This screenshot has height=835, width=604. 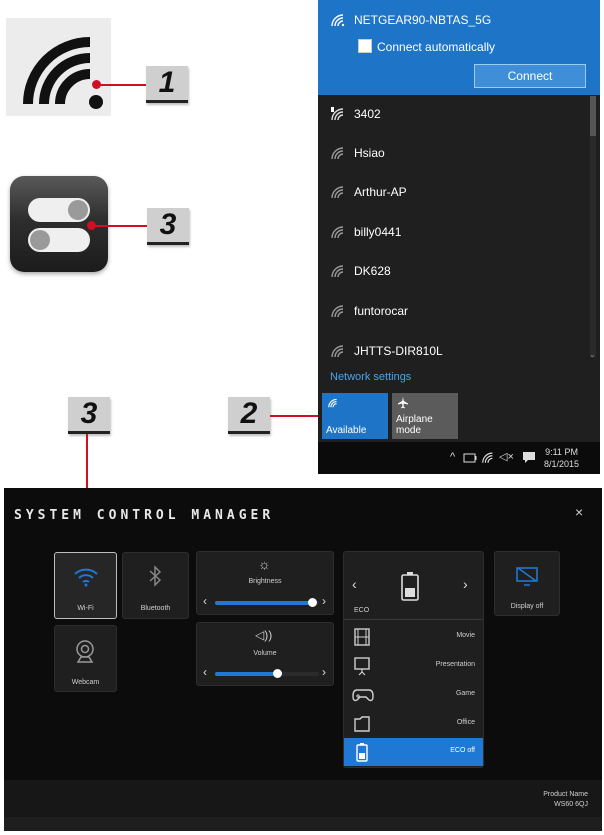 I want to click on folder-icon, so click(x=362, y=724).